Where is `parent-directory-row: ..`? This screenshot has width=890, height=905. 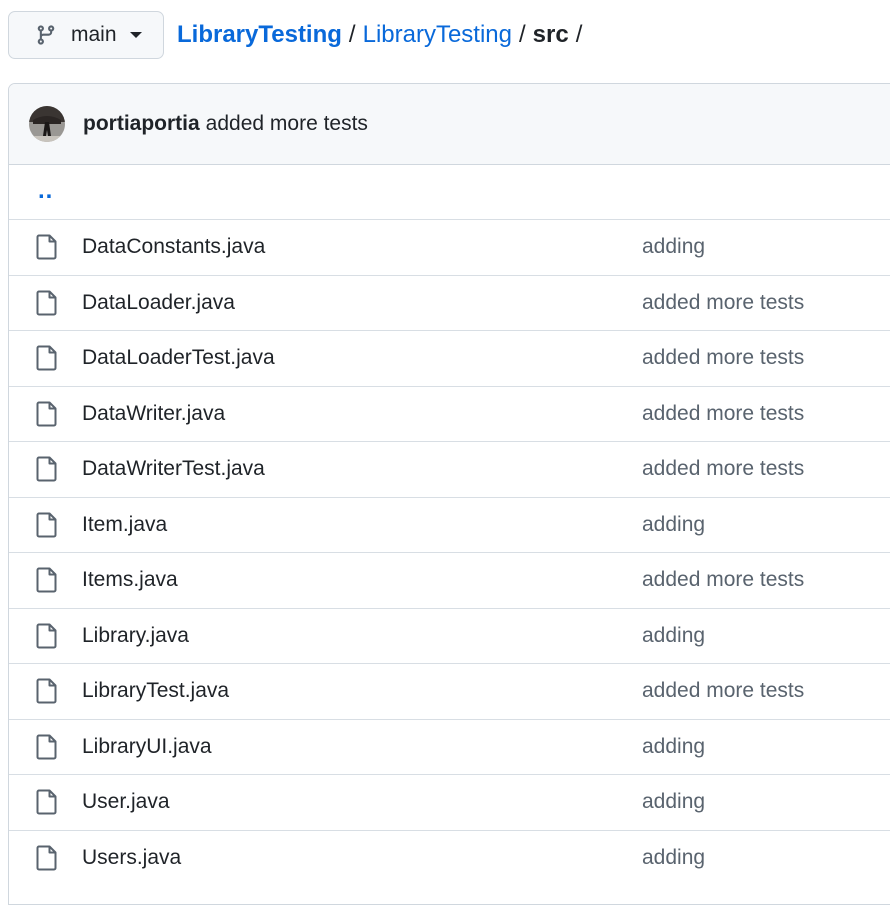 parent-directory-row: .. is located at coordinates (449, 192).